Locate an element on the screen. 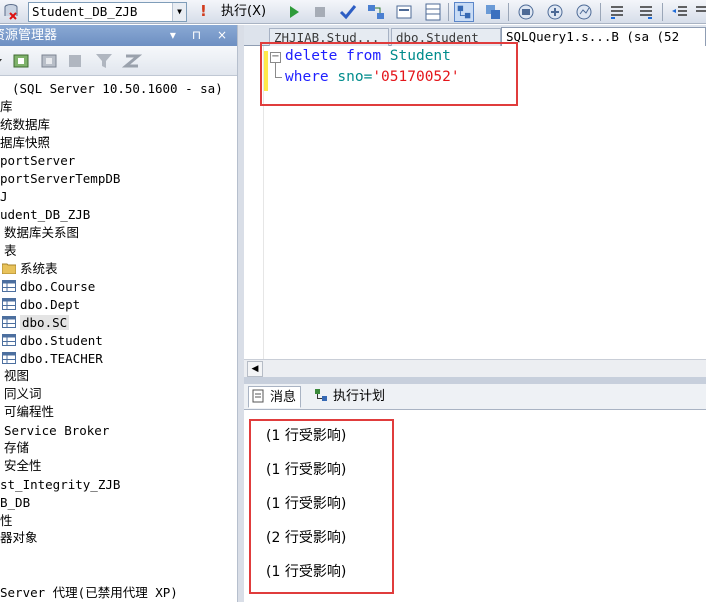  uncomment-lines-icon is located at coordinates (646, 12).